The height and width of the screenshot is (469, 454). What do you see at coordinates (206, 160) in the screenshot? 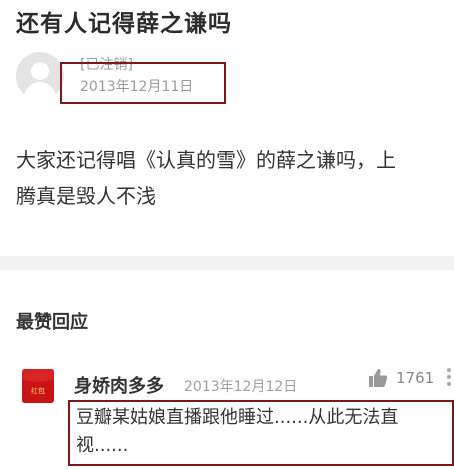
I see `post-body-line: 大家还记得唱《认真的雪》的薛之谦吗，上` at bounding box center [206, 160].